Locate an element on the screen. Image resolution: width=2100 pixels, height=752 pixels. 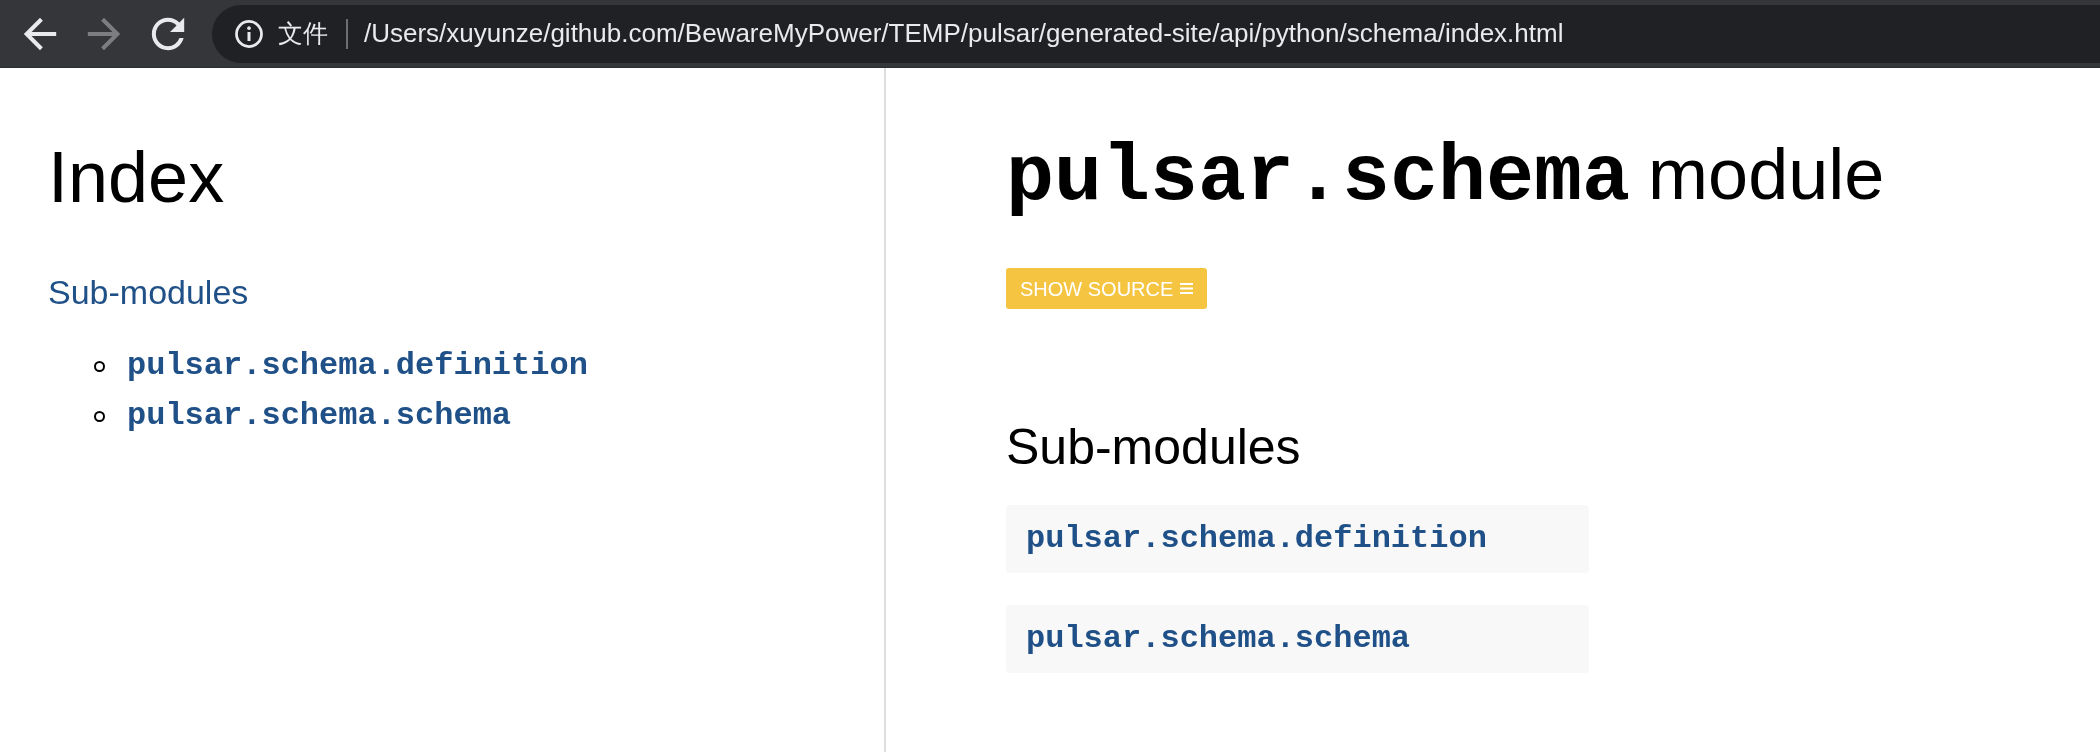
page-title: module is located at coordinates (1766, 174).